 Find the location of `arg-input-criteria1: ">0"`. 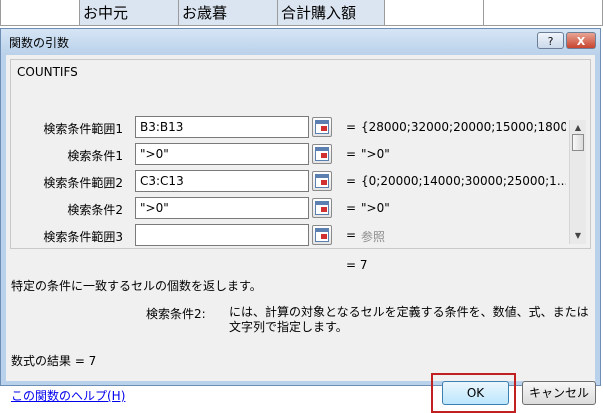

arg-input-criteria1: ">0" is located at coordinates (222, 154).